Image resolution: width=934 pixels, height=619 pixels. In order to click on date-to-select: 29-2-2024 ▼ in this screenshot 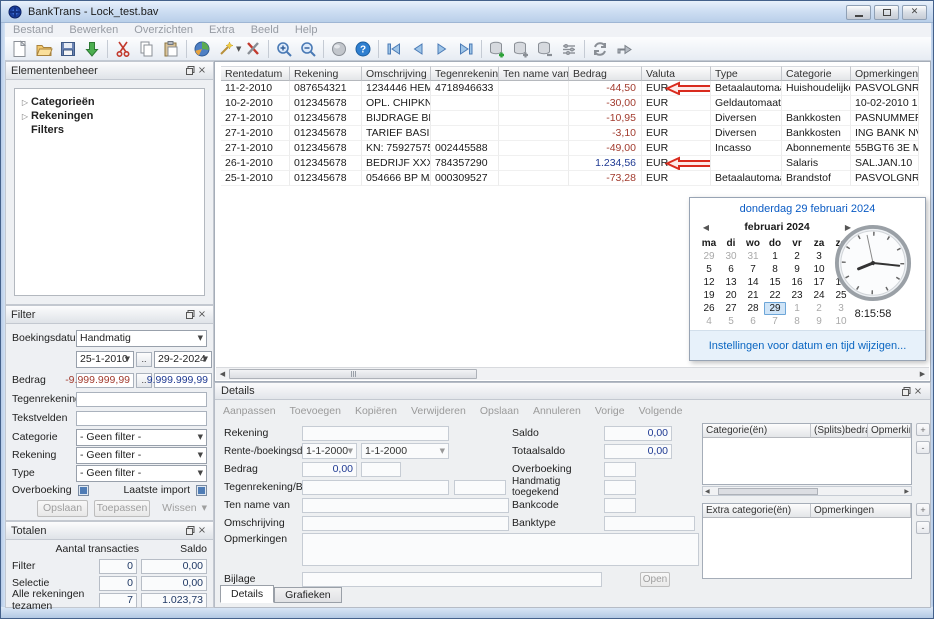, I will do `click(183, 359)`.